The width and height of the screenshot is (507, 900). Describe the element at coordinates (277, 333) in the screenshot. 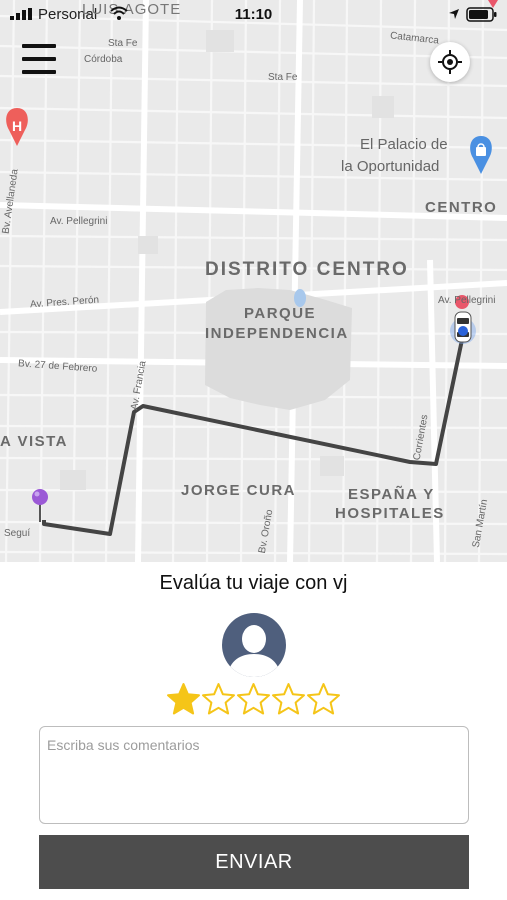

I see `district-label: INDEPENDENCIA` at that location.